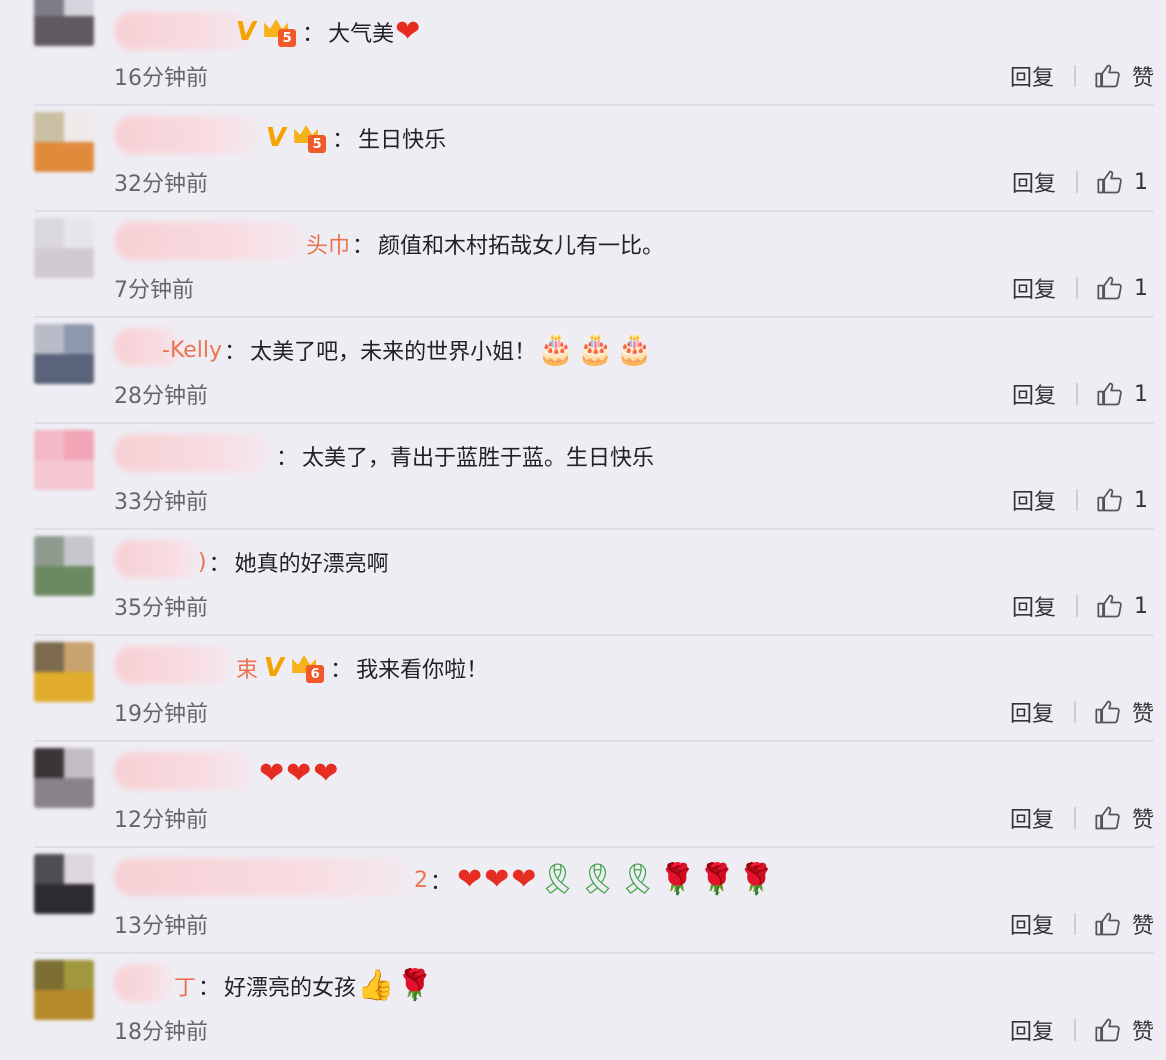 This screenshot has width=1166, height=1060. Describe the element at coordinates (311, 564) in the screenshot. I see `comment-text: 她真的好漂亮啊` at that location.